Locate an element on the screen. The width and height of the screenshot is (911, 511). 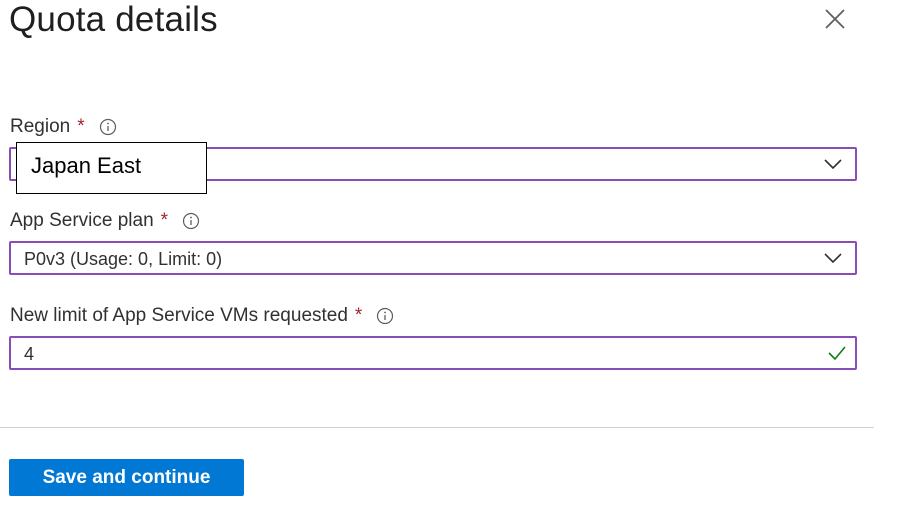
close-icon is located at coordinates (835, 19).